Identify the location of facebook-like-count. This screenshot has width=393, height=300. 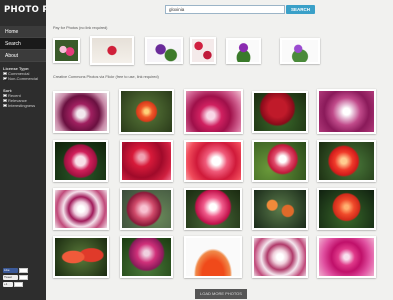
(23, 270).